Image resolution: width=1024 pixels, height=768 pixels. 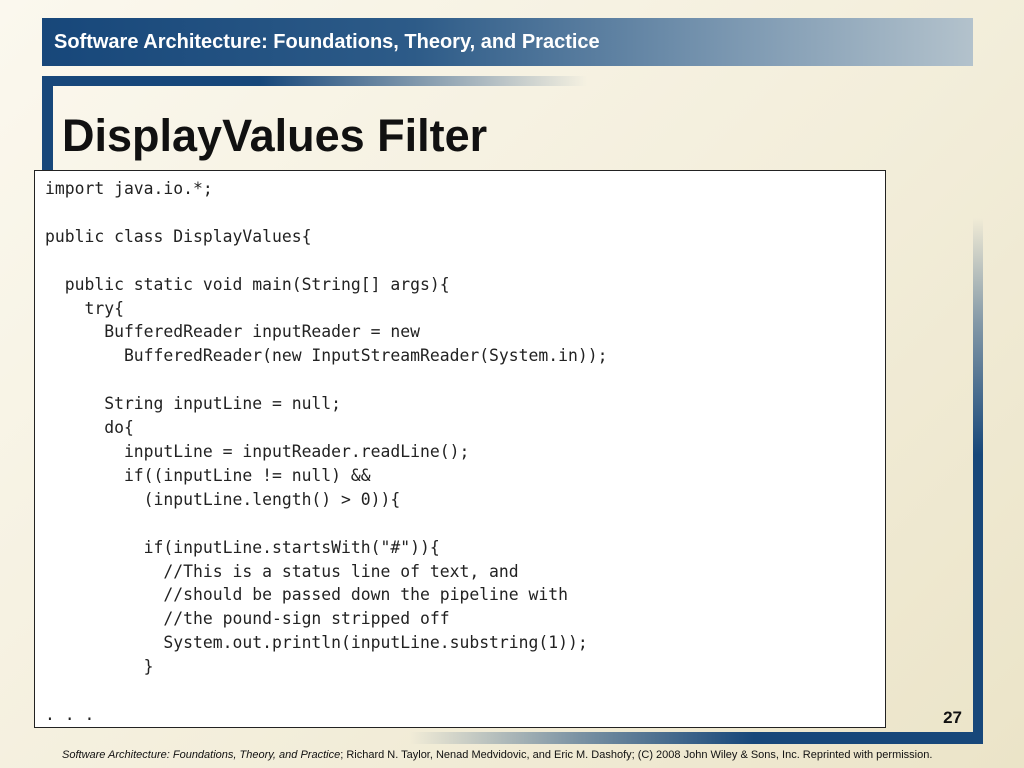 What do you see at coordinates (314, 81) in the screenshot?
I see `decorative-top-strip` at bounding box center [314, 81].